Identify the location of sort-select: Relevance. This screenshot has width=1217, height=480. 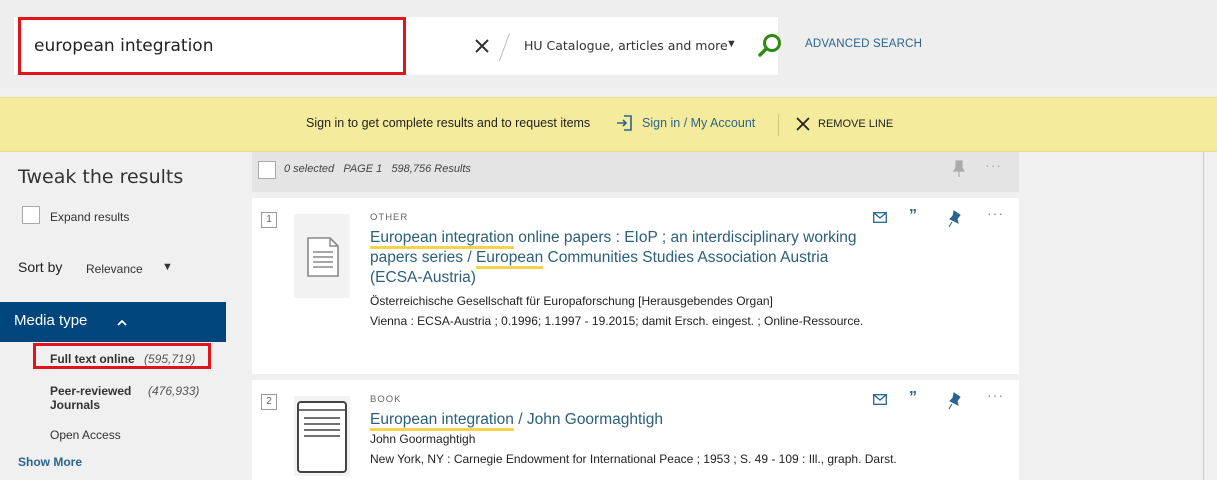
(114, 269).